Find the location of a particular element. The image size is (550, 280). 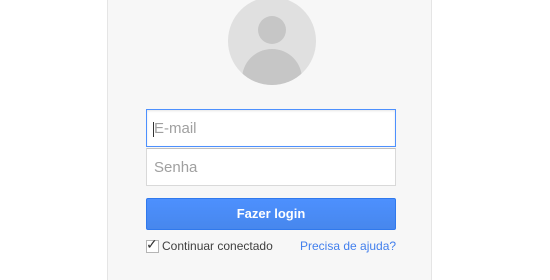

avatar-body is located at coordinates (272, 67).